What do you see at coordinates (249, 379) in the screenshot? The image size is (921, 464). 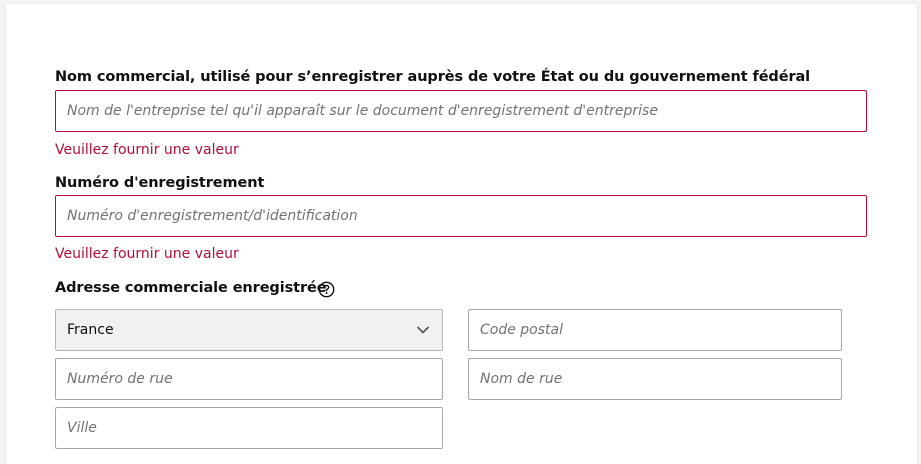 I see `street-number-input: Numéro de rue` at bounding box center [249, 379].